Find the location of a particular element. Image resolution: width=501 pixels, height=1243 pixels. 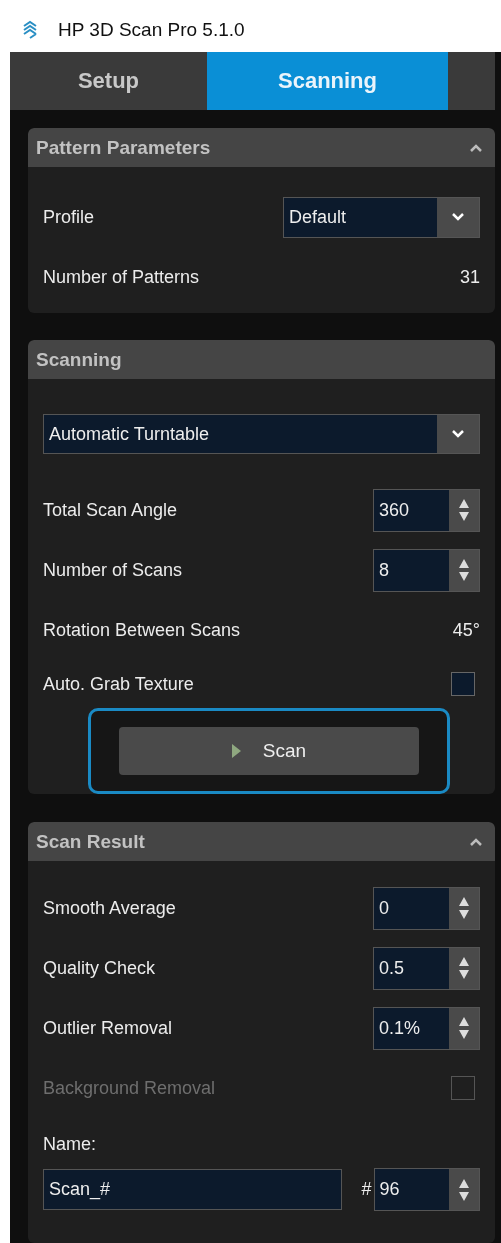

scan-button: Scan is located at coordinates (269, 751).